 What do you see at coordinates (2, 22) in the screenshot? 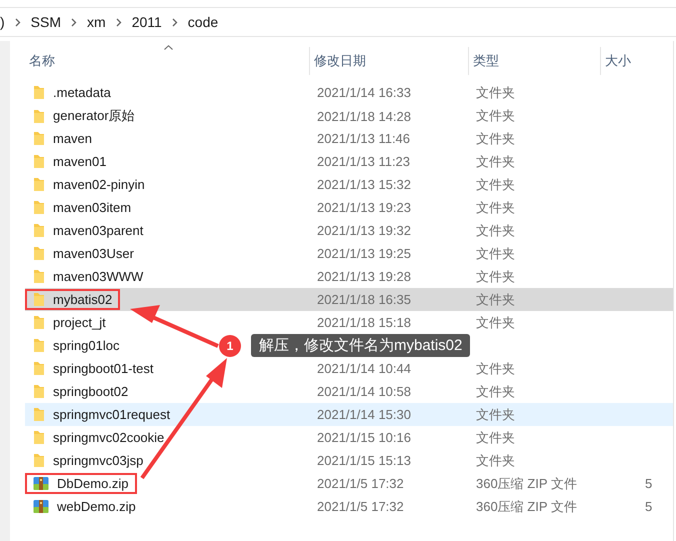
I see `breadcrumb-item: )` at bounding box center [2, 22].